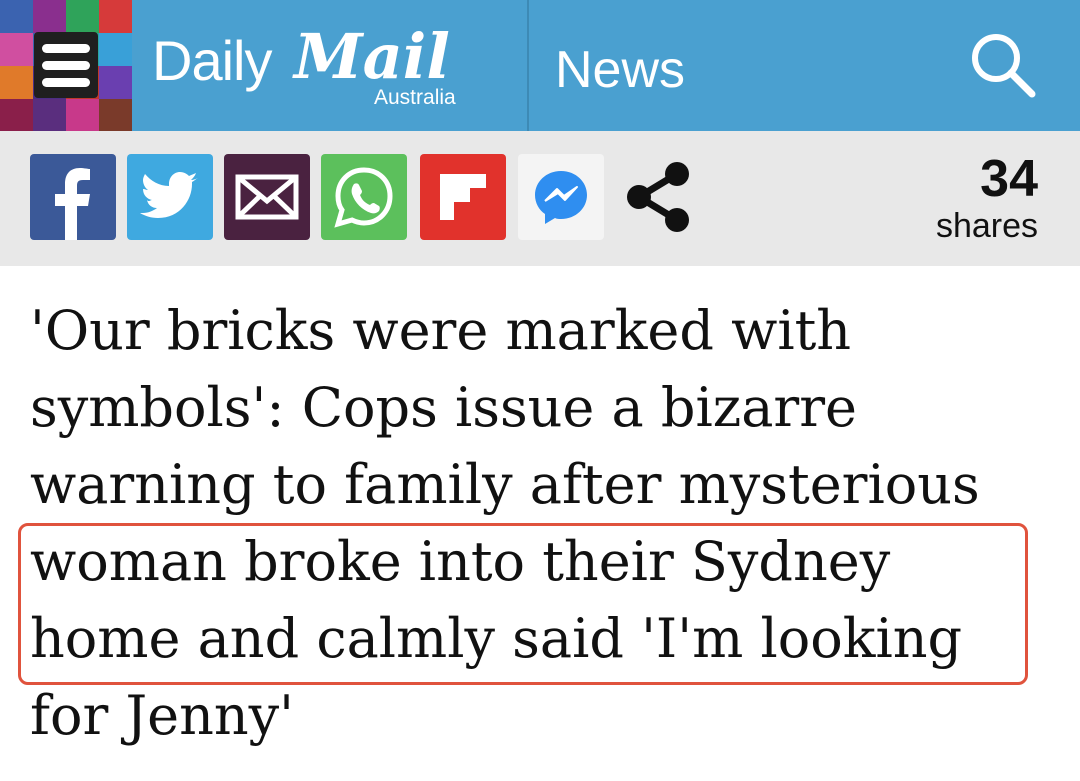 Image resolution: width=1080 pixels, height=781 pixels. What do you see at coordinates (441, 330) in the screenshot?
I see `headline-line: 'Our bricks were marked with` at bounding box center [441, 330].